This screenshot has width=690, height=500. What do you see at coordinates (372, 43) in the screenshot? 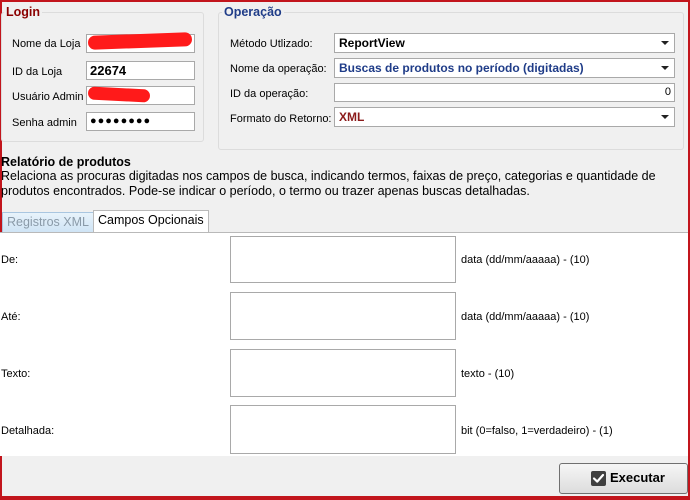
I see `method-value: ReportView` at bounding box center [372, 43].